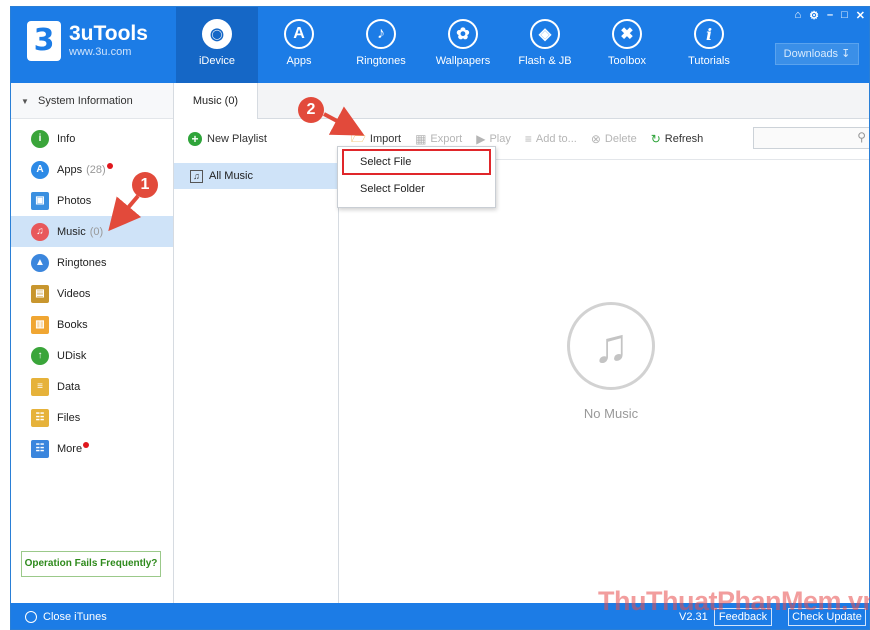  Describe the element at coordinates (381, 61) in the screenshot. I see `nav-label: Ringtones` at that location.